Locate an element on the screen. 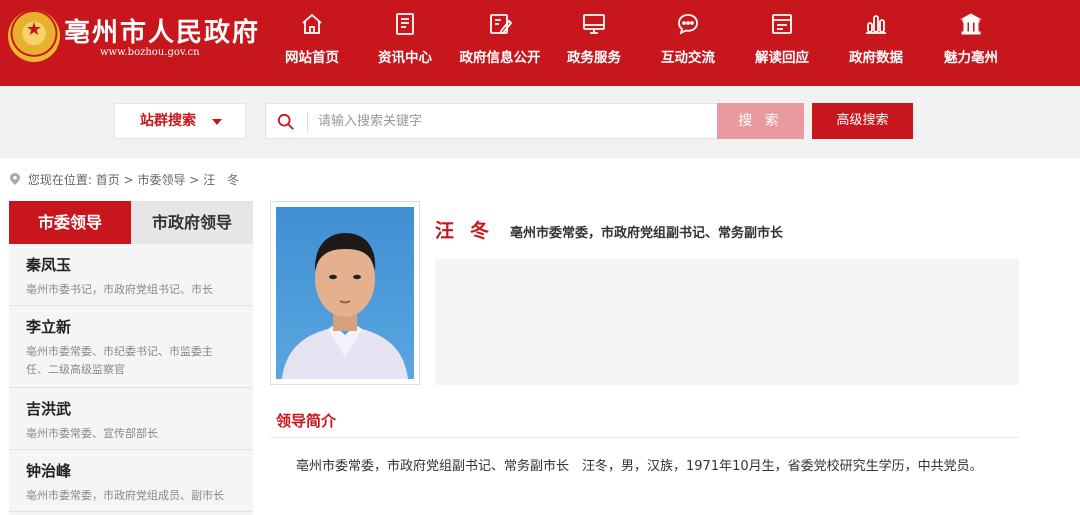 This screenshot has width=1080, height=515. site-search-label: 站群搜索 is located at coordinates (168, 121).